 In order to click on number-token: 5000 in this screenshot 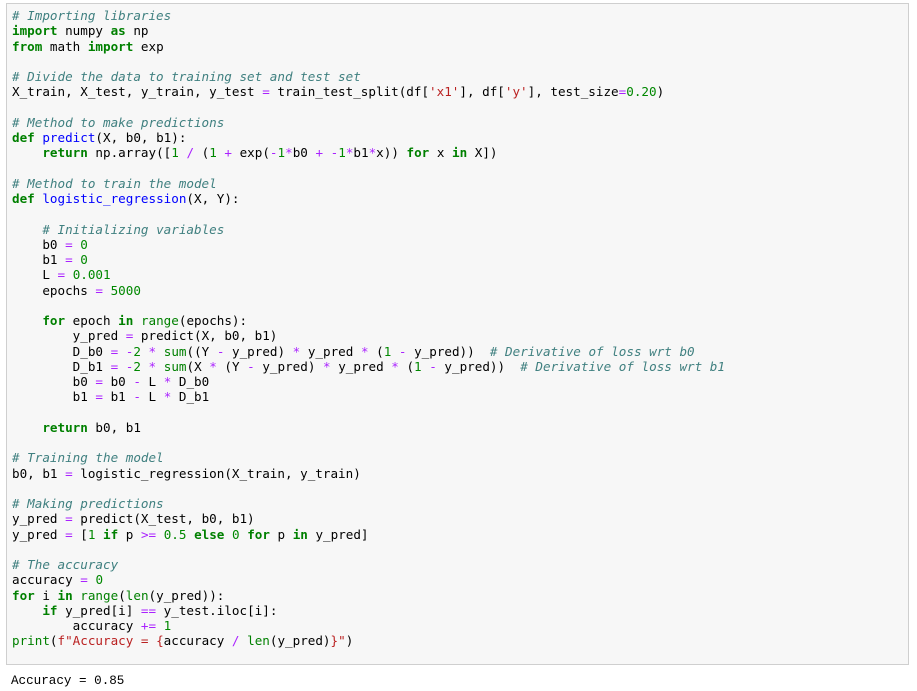, I will do `click(125, 290)`.